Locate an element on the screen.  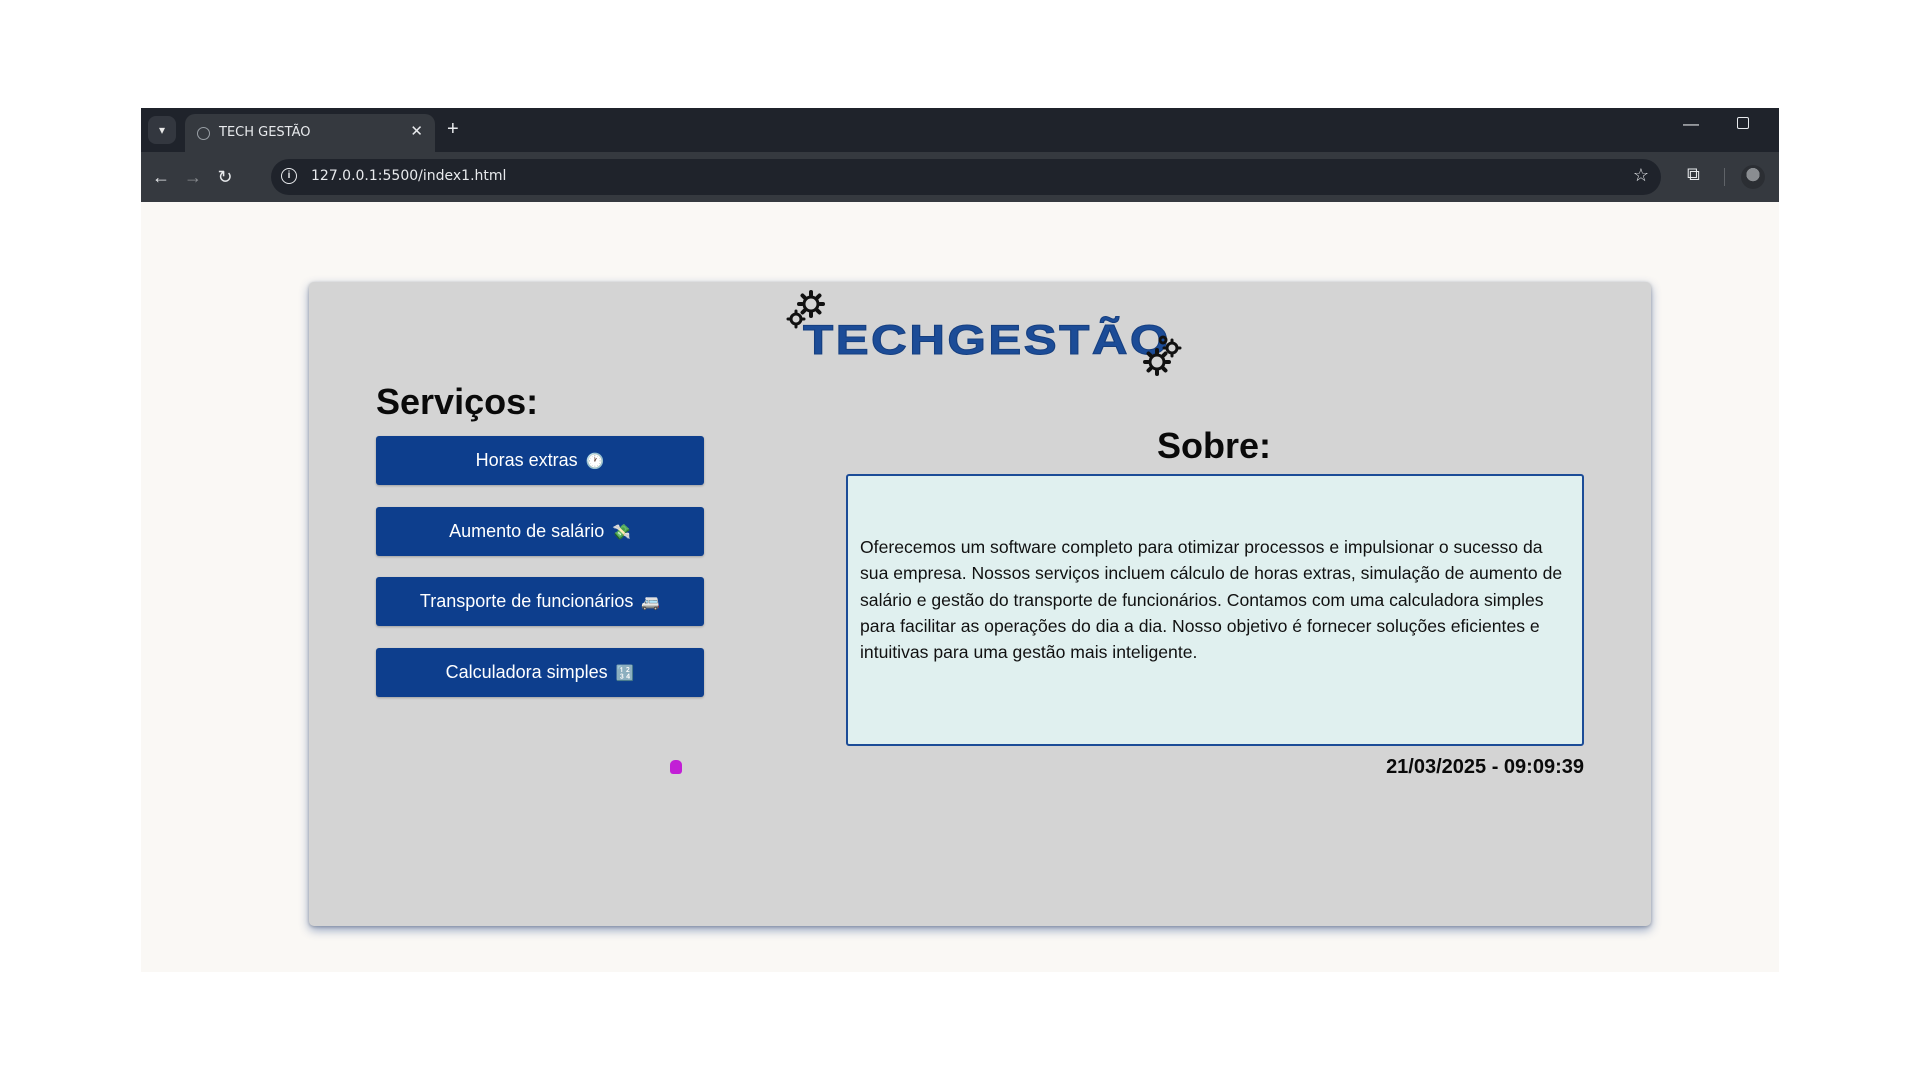
horas-extras-button: Horas extras 🕐 is located at coordinates (540, 460).